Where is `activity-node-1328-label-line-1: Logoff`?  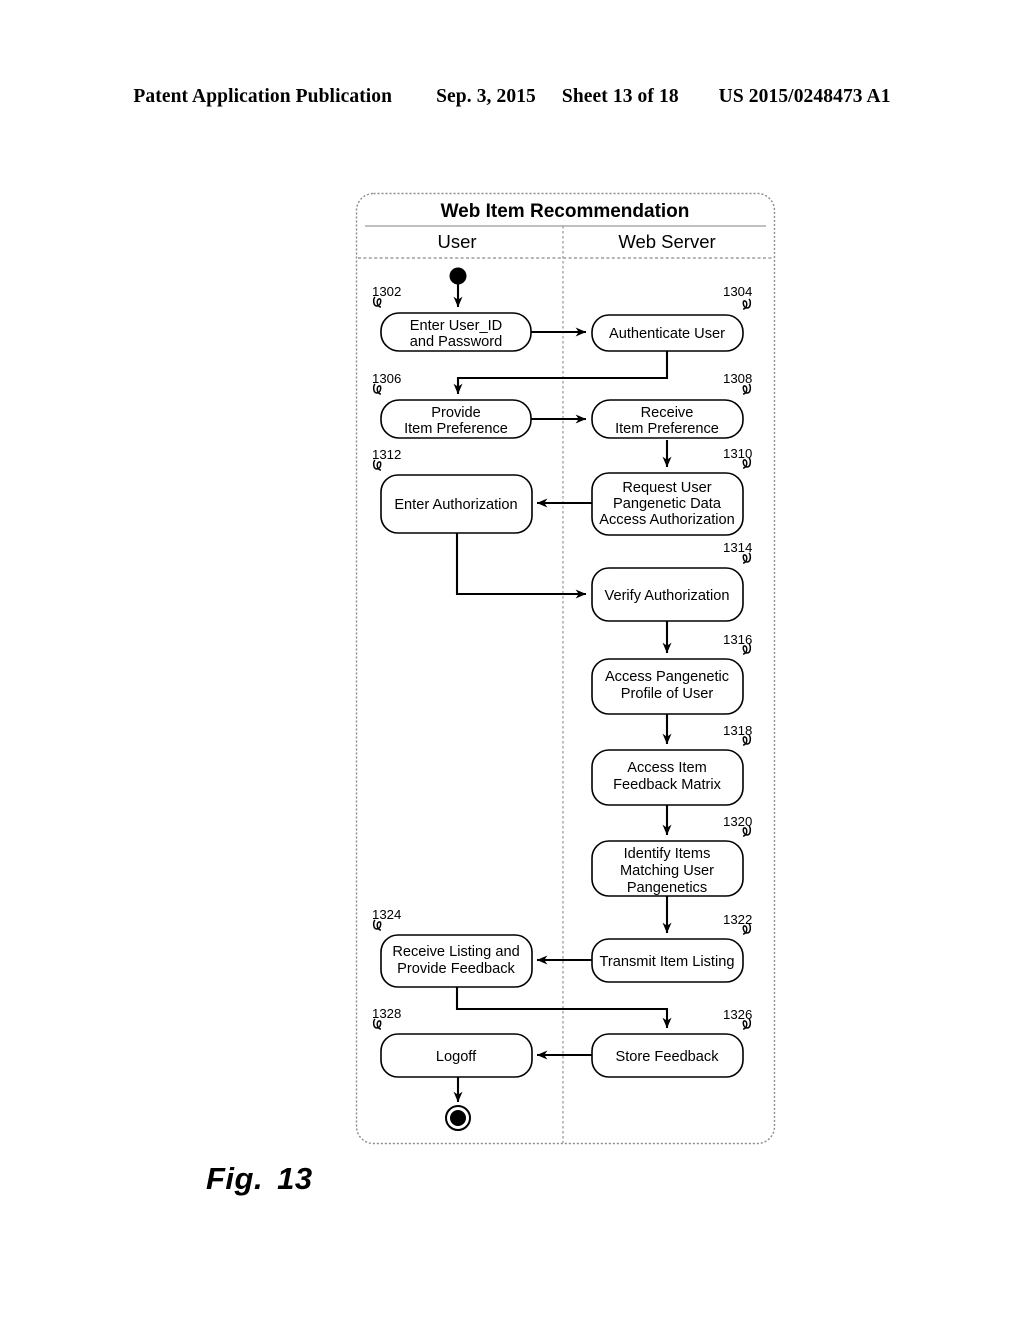
activity-node-1328-label-line-1: Logoff is located at coordinates (456, 1057).